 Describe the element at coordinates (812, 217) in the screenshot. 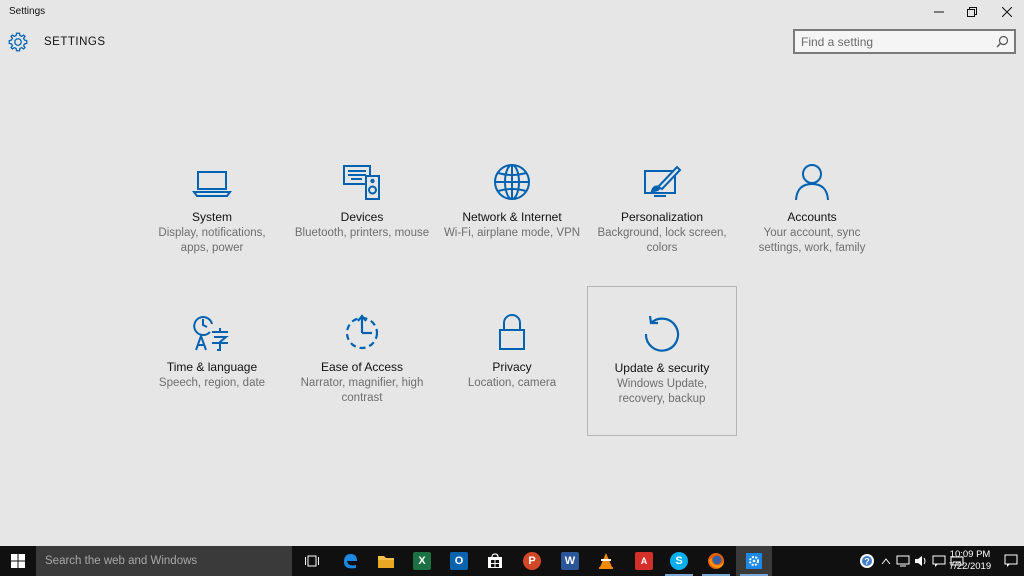

I see `category-label: Accounts` at that location.